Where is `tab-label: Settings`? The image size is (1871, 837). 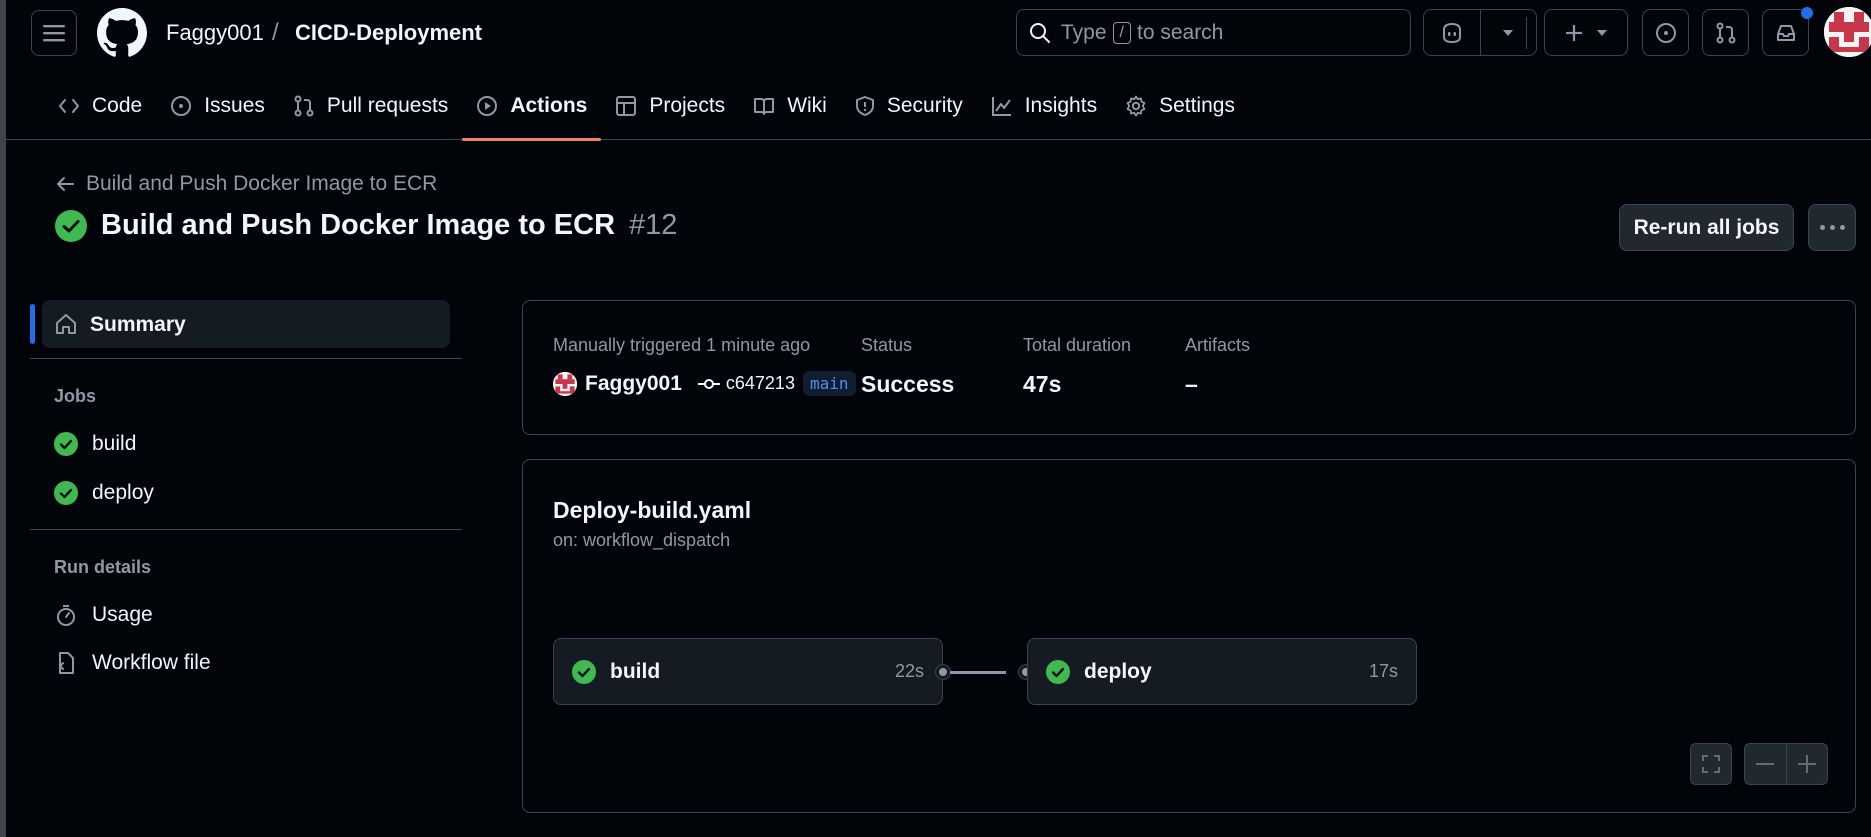 tab-label: Settings is located at coordinates (1197, 105).